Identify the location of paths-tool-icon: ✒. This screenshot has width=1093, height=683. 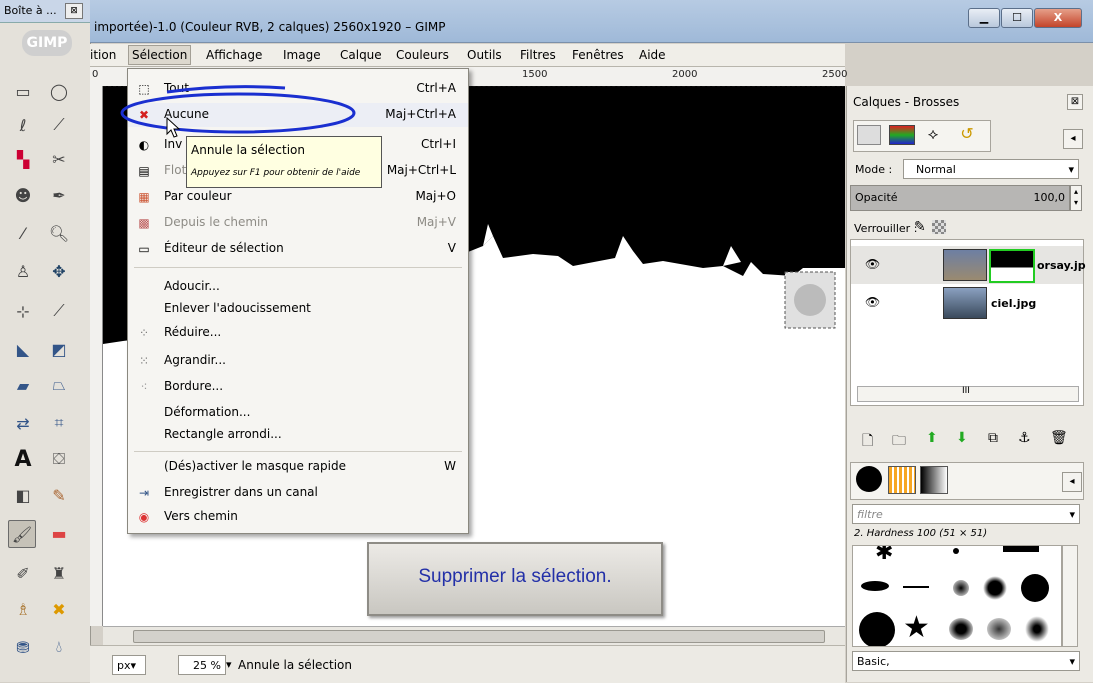
(59, 195).